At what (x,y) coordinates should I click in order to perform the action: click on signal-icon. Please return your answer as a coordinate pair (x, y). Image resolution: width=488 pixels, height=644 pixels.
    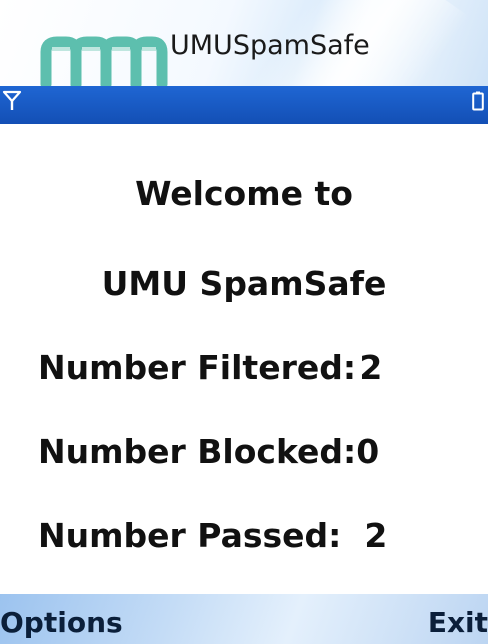
    Looking at the image, I should click on (12, 100).